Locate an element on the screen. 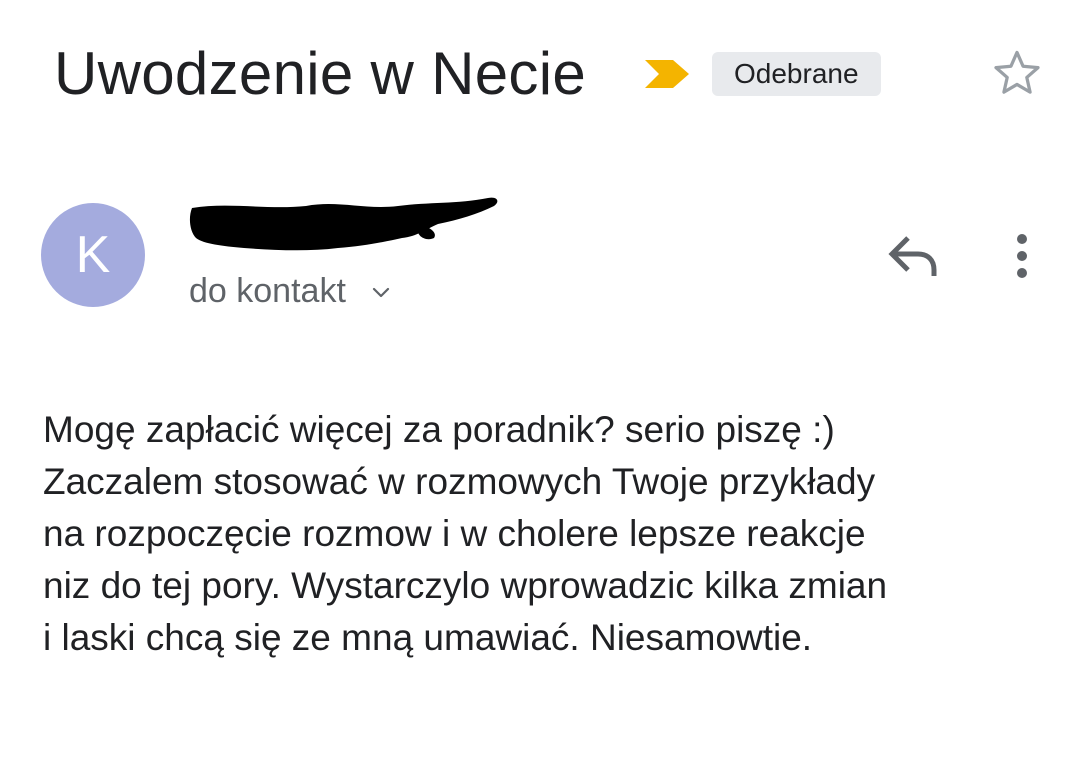 The width and height of the screenshot is (1079, 763). star-outline-icon is located at coordinates (1017, 73).